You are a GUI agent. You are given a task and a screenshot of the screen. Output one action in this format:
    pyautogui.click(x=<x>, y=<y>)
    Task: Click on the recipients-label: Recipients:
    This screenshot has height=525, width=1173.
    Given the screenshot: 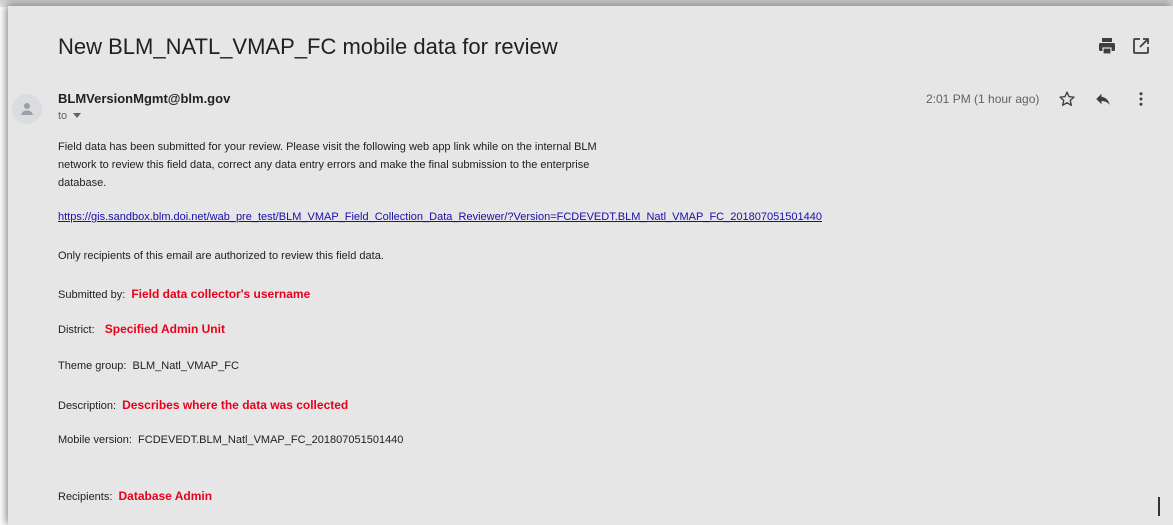 What is the action you would take?
    pyautogui.click(x=85, y=497)
    